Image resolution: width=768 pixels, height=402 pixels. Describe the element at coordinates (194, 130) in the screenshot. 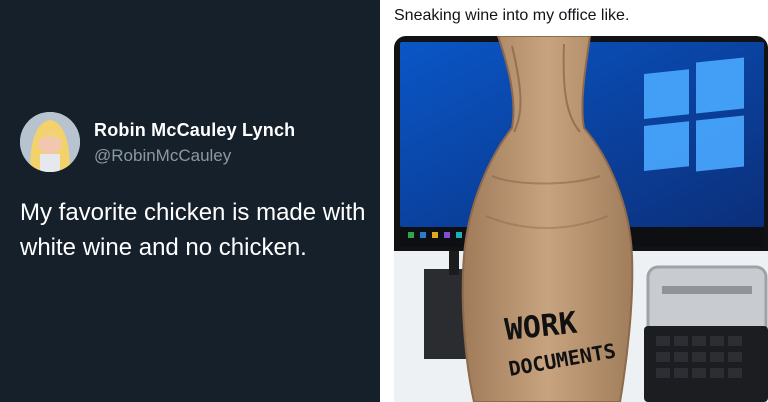

I see `author-name: Robin McCauley Lynch` at that location.